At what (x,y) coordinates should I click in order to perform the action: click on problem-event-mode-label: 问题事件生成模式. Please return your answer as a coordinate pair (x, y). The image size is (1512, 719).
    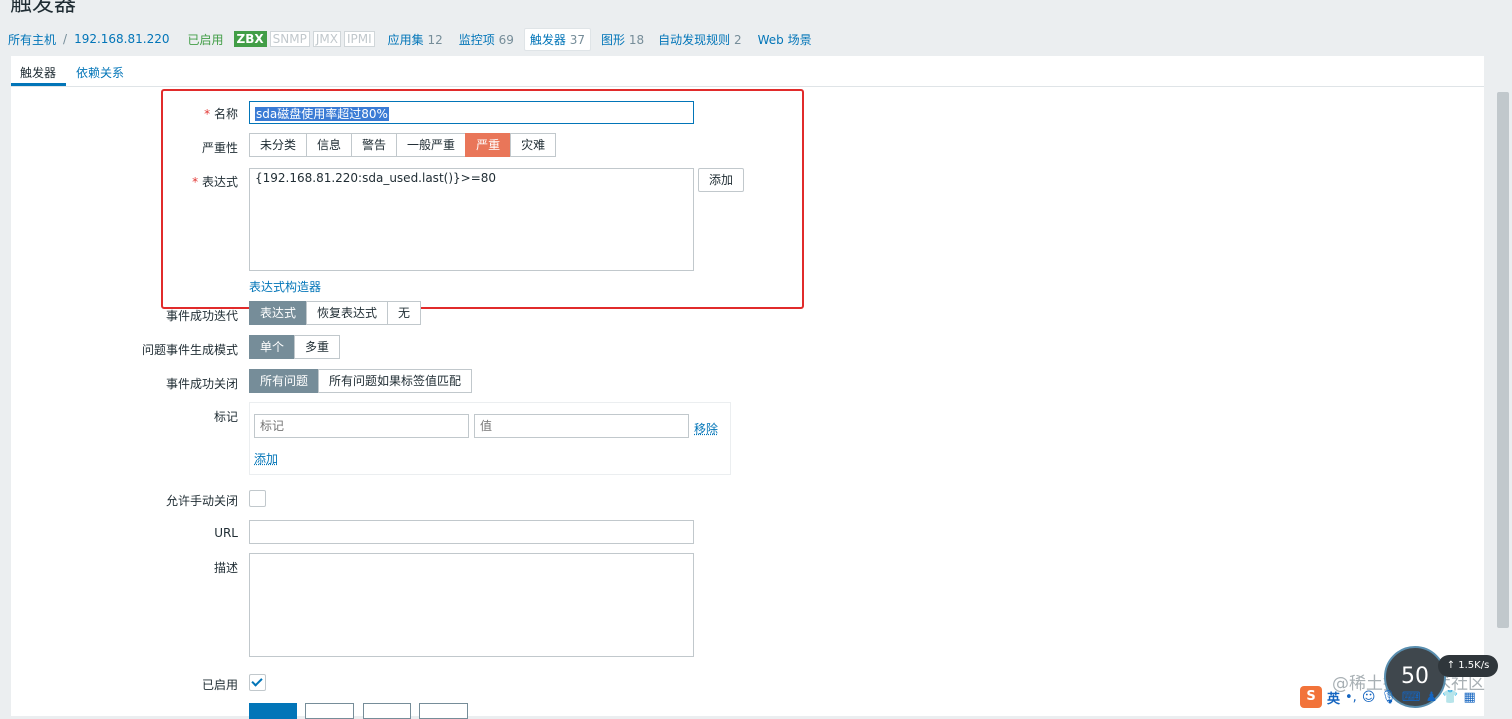
    Looking at the image, I should click on (189, 350).